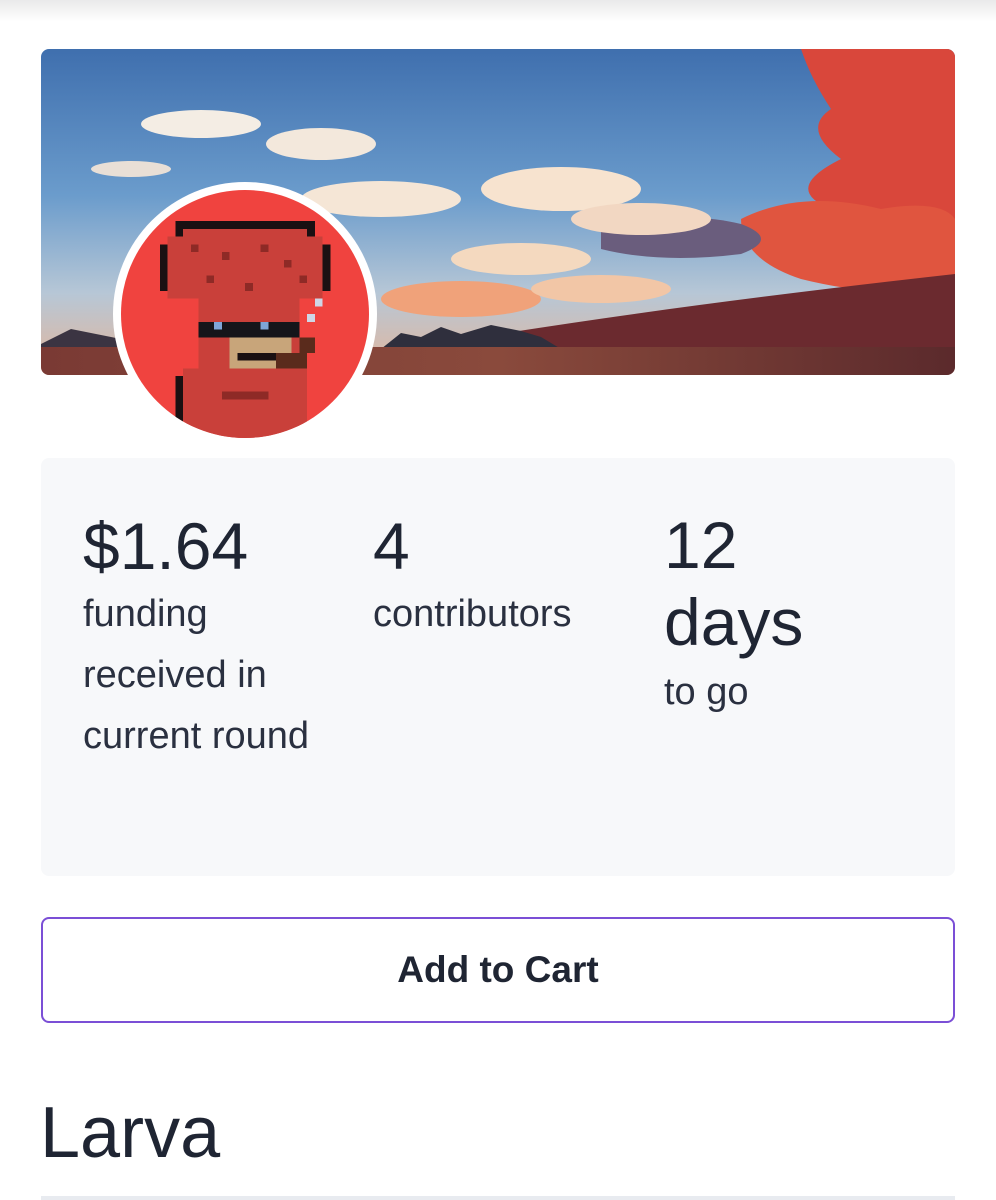  What do you see at coordinates (130, 1133) in the screenshot?
I see `project-title: Larva` at bounding box center [130, 1133].